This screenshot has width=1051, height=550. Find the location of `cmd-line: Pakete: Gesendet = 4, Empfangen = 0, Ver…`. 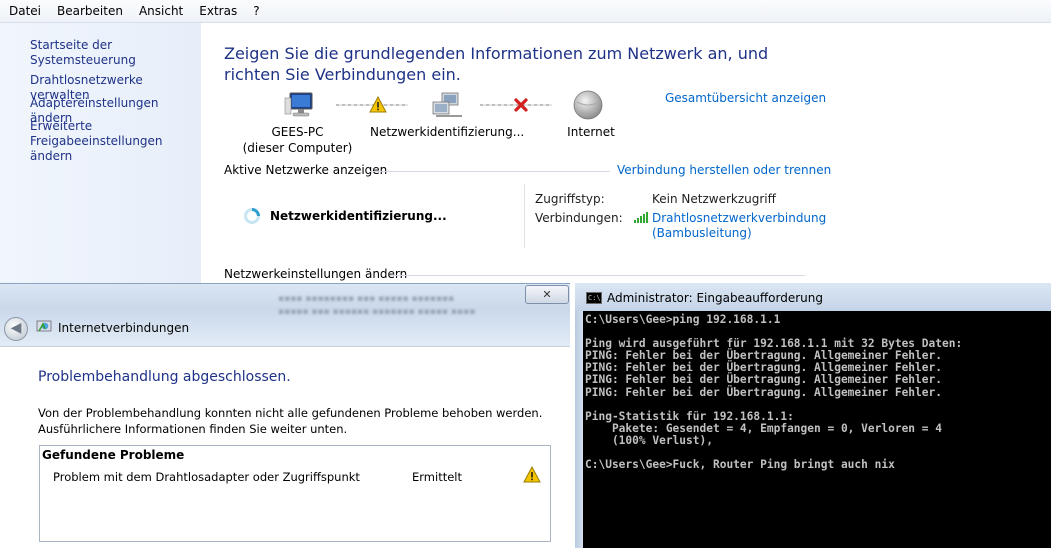

cmd-line: Pakete: Gesendet = 4, Empfangen = 0, Ver… is located at coordinates (763, 428).